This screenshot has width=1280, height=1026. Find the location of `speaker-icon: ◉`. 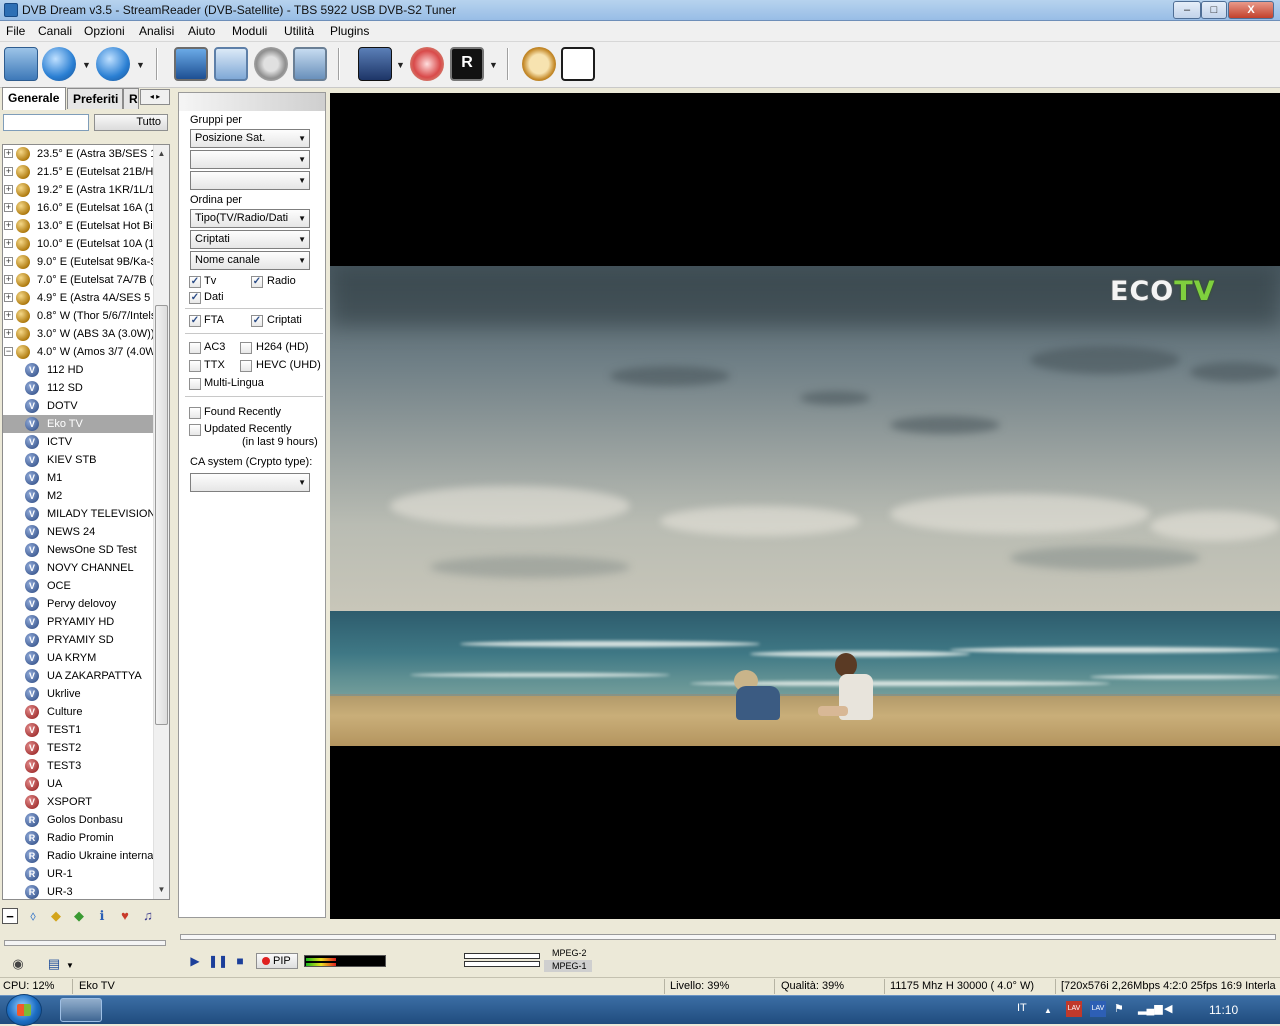

speaker-icon: ◉ is located at coordinates (18, 964).